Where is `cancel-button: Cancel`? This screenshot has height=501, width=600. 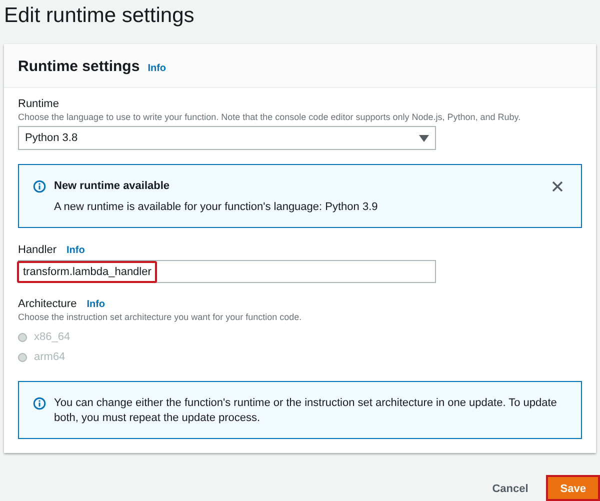
cancel-button: Cancel is located at coordinates (510, 489).